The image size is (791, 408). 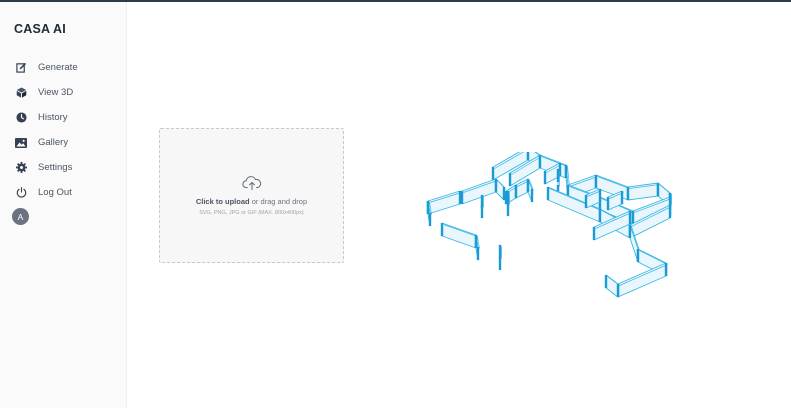 I want to click on sidebar-item-label: Settings, so click(x=55, y=167).